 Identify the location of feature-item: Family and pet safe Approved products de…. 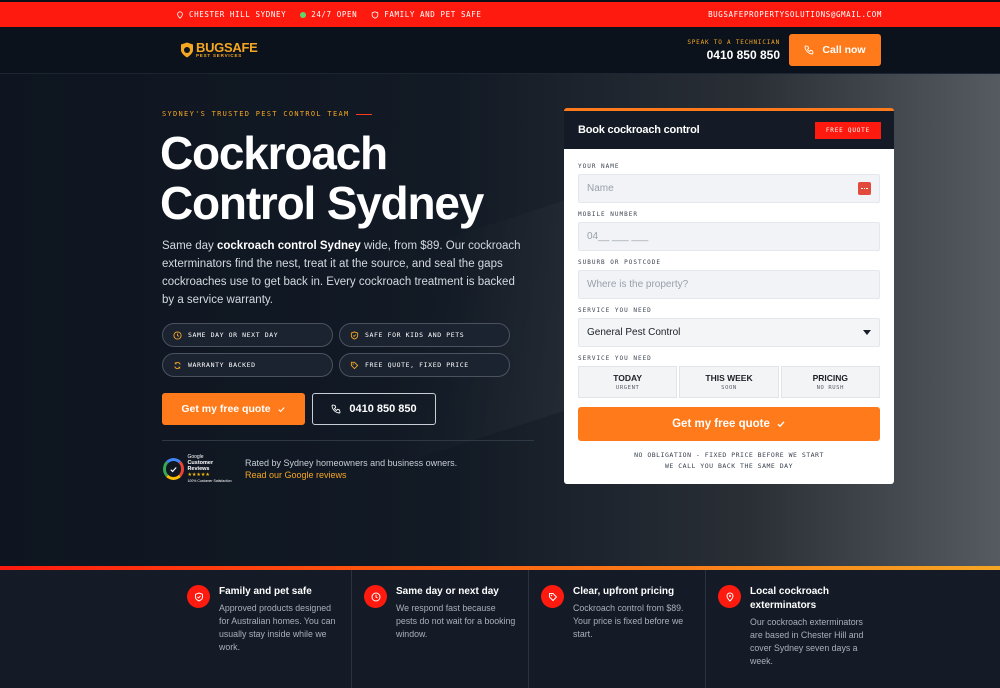
(263, 629).